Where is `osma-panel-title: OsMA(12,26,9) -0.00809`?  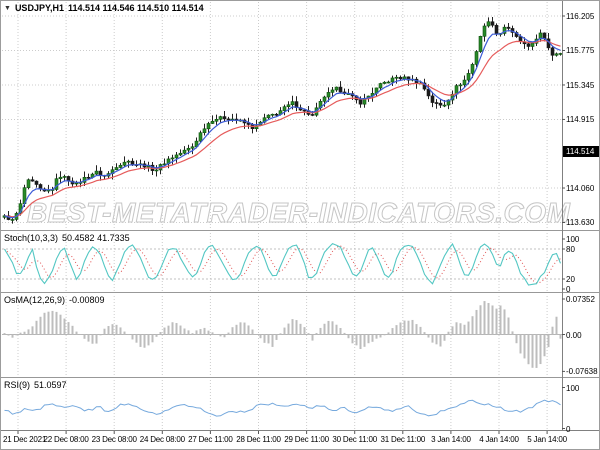 osma-panel-title: OsMA(12,26,9) -0.00809 is located at coordinates (54, 300).